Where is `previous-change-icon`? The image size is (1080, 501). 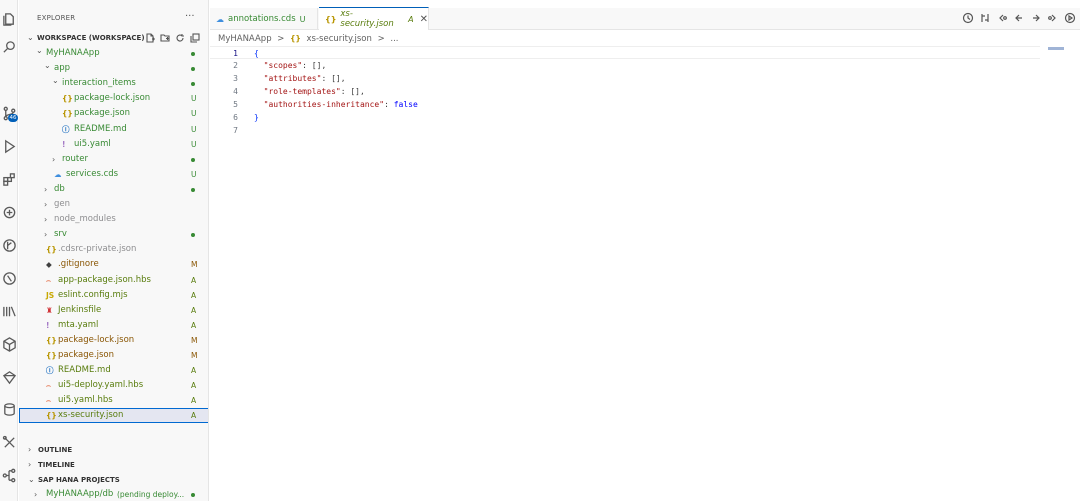 previous-change-icon is located at coordinates (1019, 19).